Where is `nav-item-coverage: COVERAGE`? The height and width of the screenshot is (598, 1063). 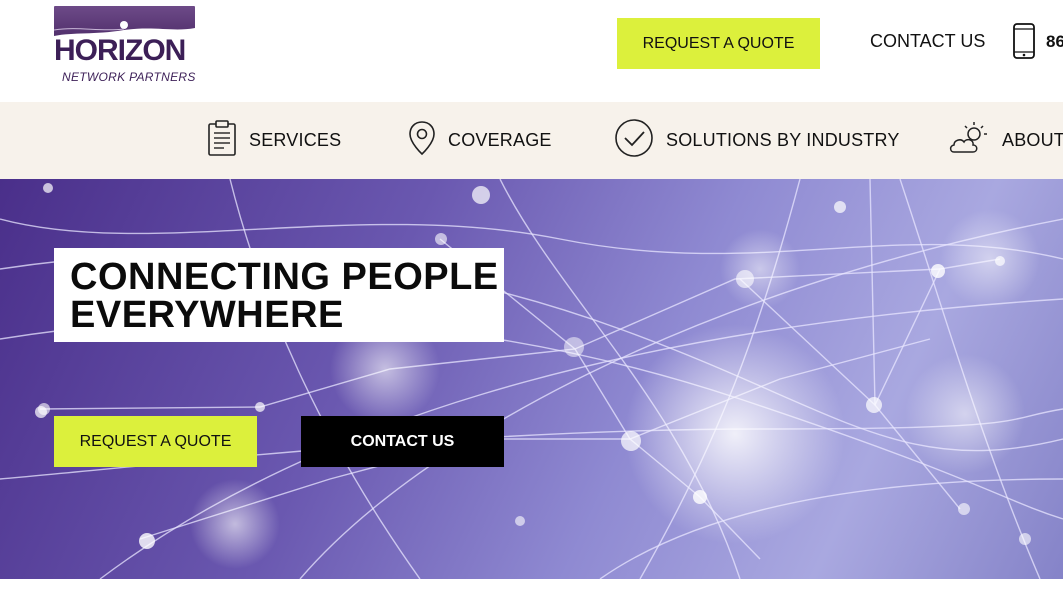
nav-item-coverage: COVERAGE is located at coordinates (480, 140).